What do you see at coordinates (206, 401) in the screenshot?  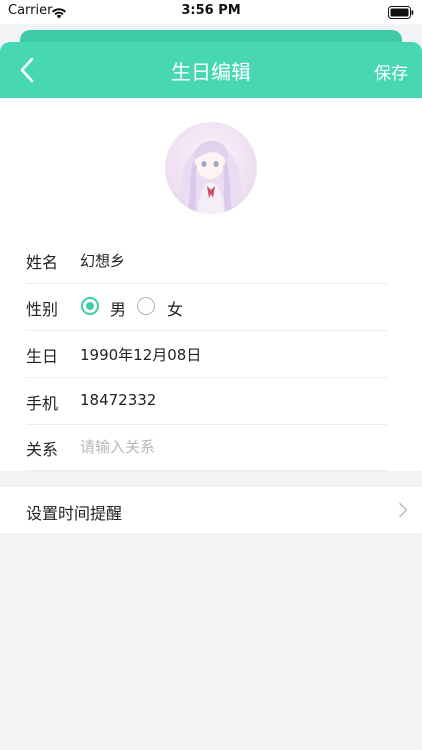 I see `phone-row: 手机 18472332` at bounding box center [206, 401].